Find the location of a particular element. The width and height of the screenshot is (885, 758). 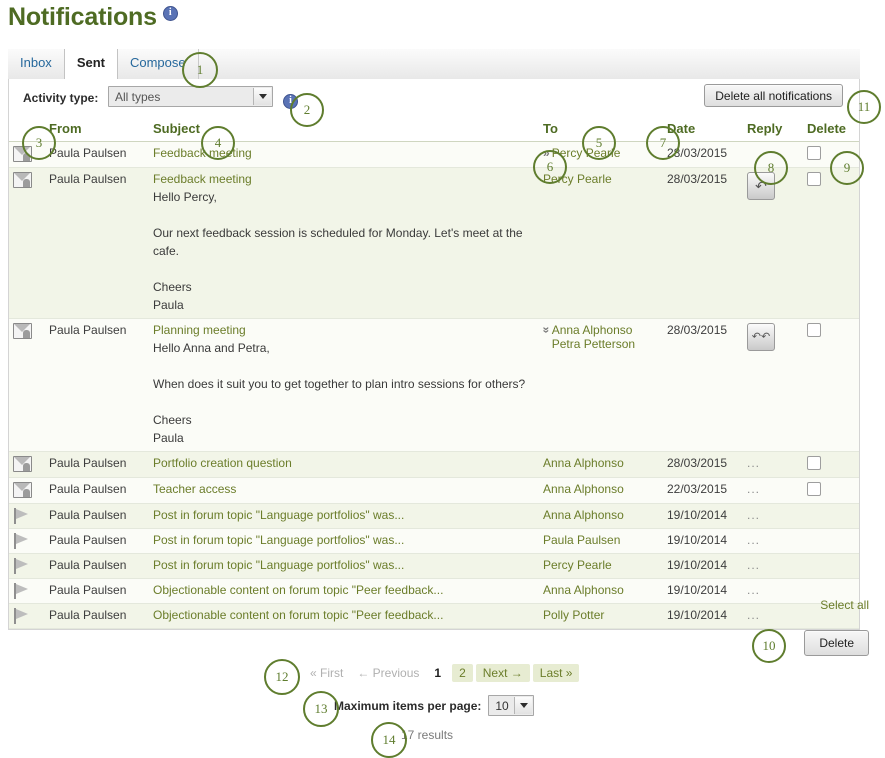

subject-link: Portfolio creation question is located at coordinates (222, 463).